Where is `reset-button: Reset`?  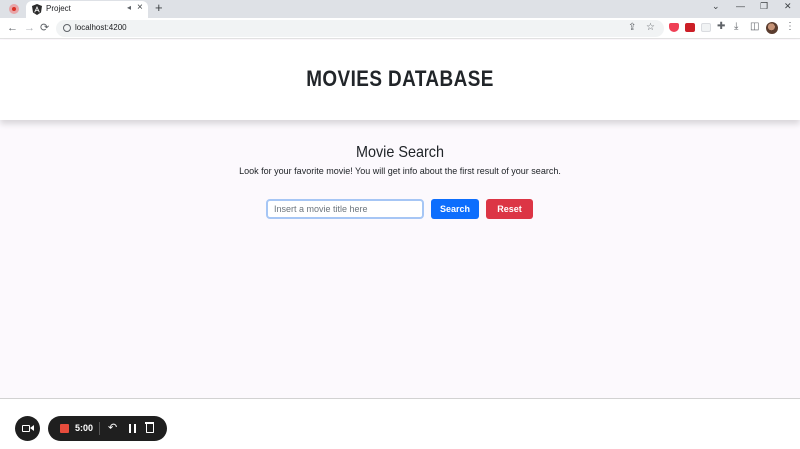
reset-button: Reset is located at coordinates (509, 209).